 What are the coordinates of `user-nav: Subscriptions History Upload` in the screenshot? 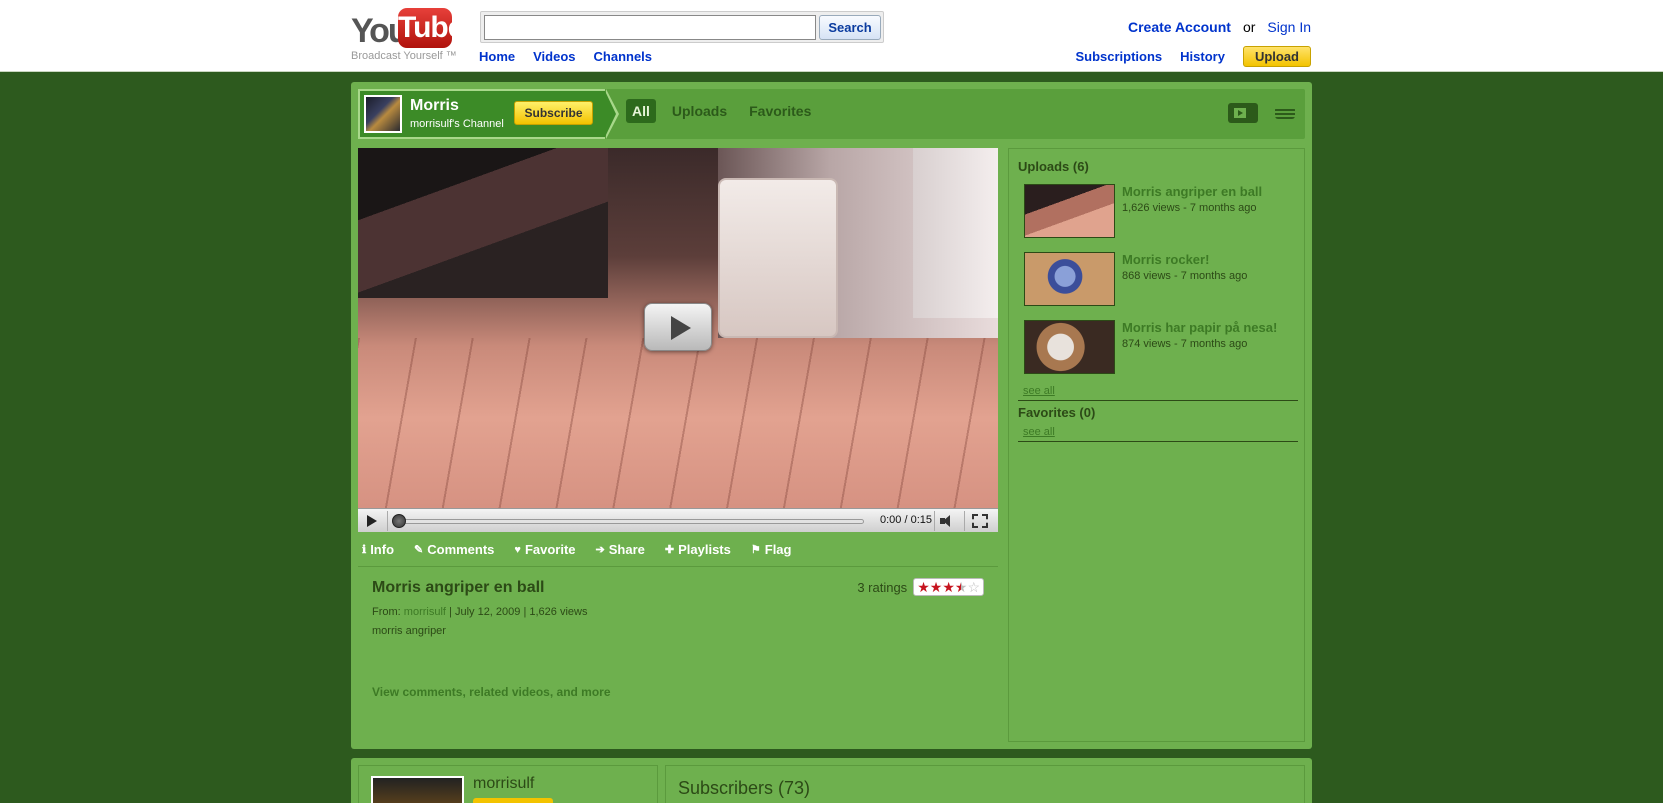 It's located at (1193, 56).